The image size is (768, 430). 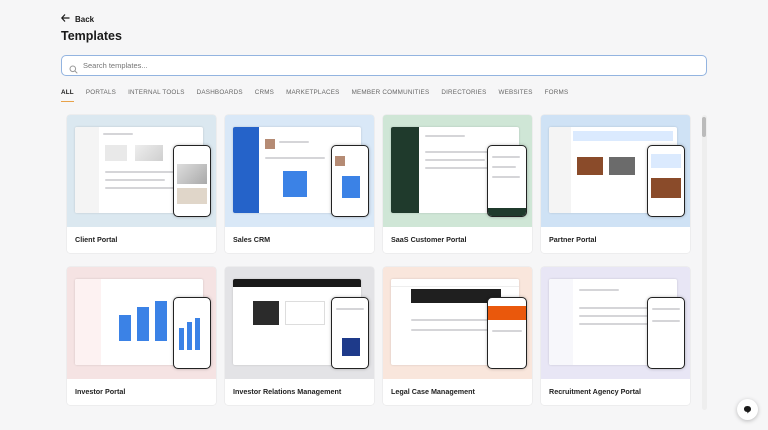 I want to click on template-card-saas-customer-portal: SaaS Customer Portal, so click(x=457, y=184).